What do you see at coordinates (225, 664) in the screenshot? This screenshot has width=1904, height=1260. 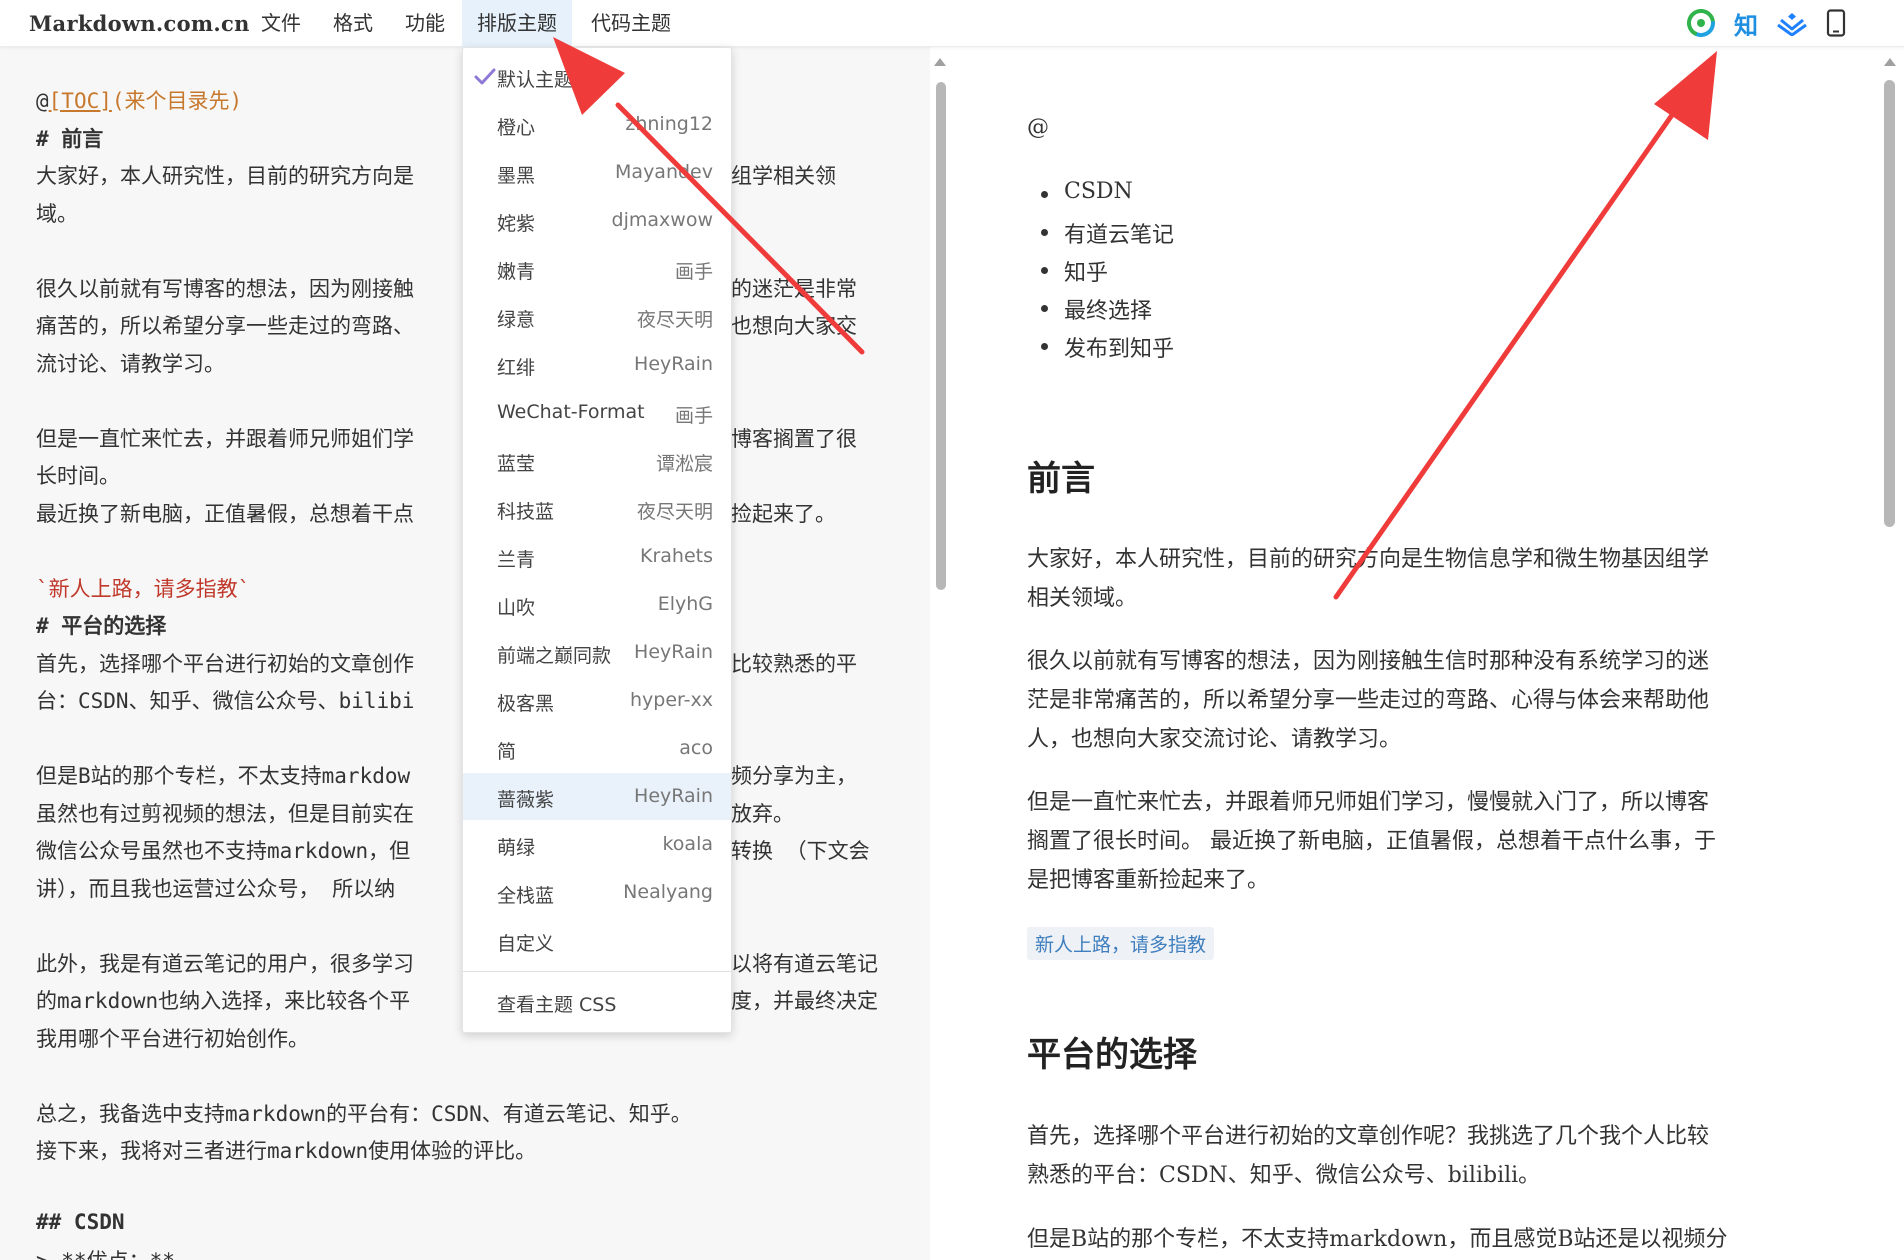 I see `editor-text: 首先，选择哪个平台进行初始的文章创作` at bounding box center [225, 664].